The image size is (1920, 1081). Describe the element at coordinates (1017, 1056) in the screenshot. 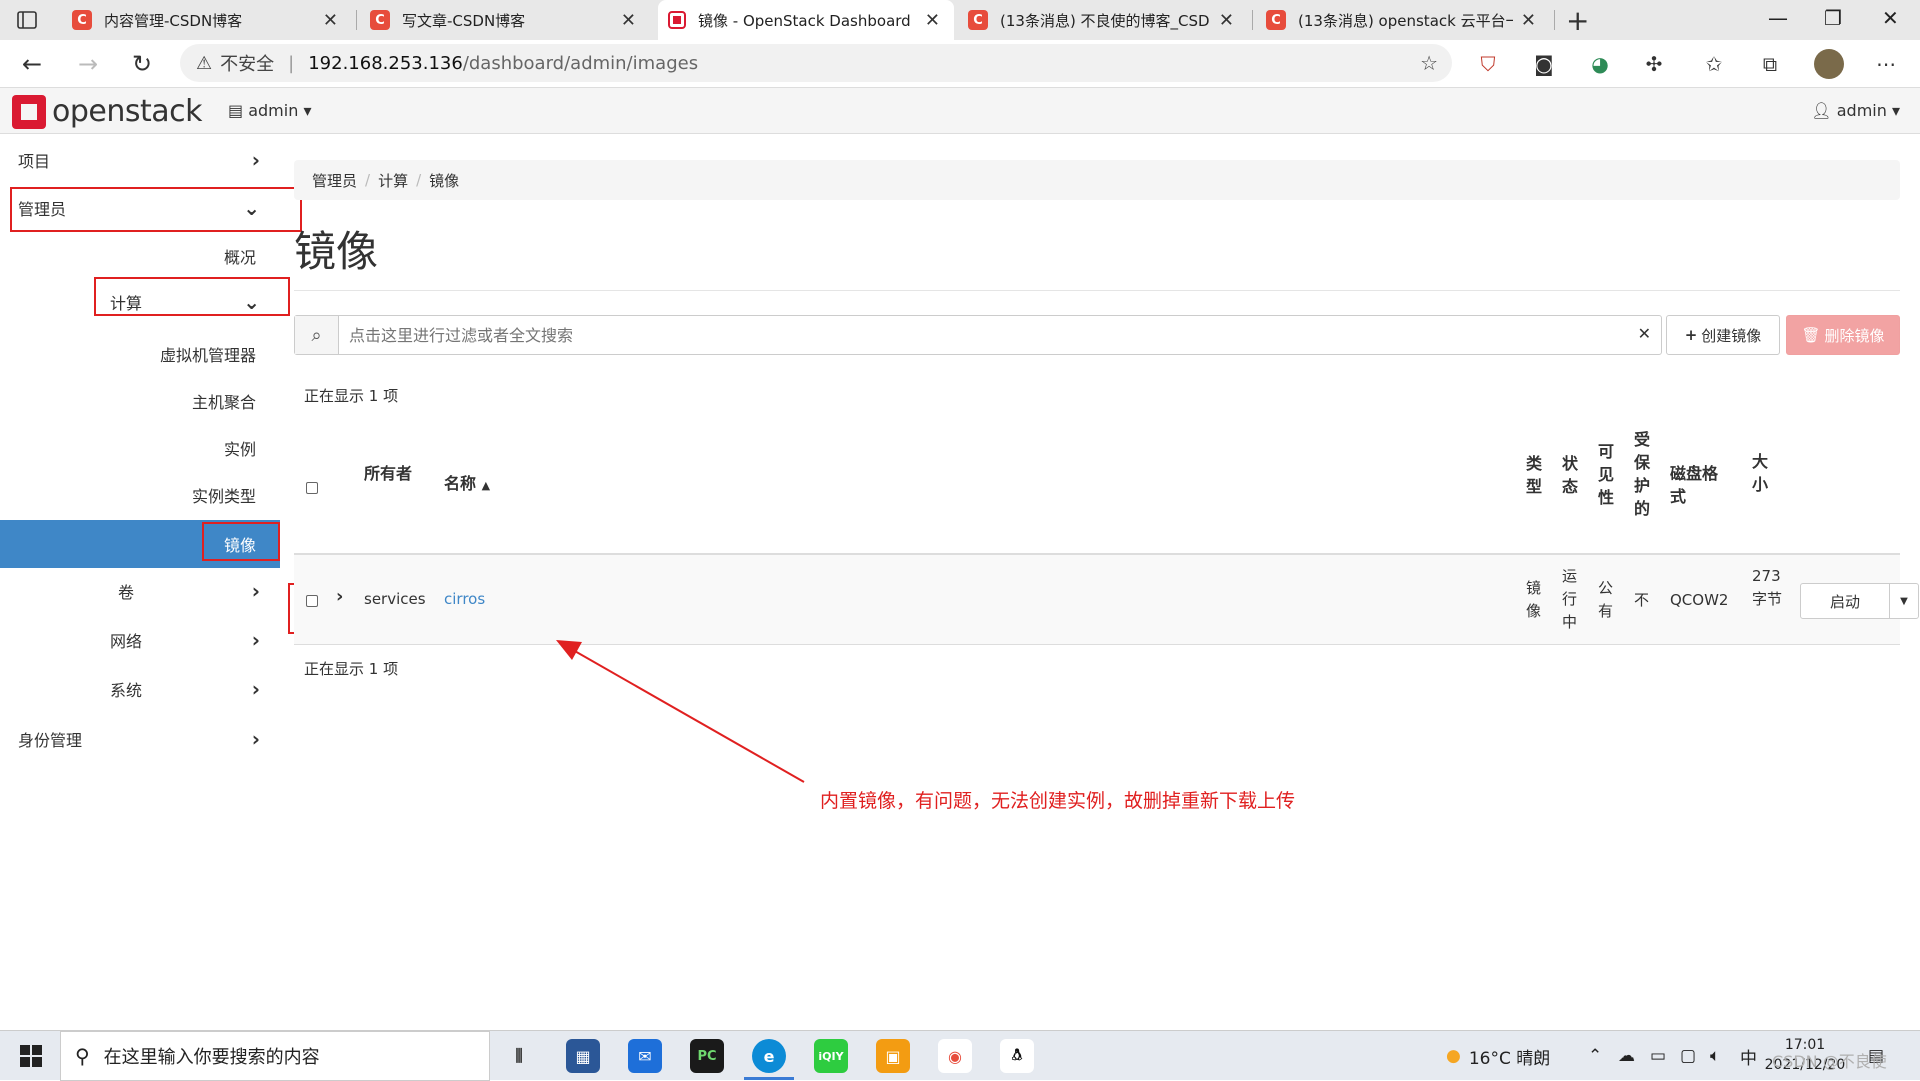

I see `qq-icon: 🐧︎` at that location.